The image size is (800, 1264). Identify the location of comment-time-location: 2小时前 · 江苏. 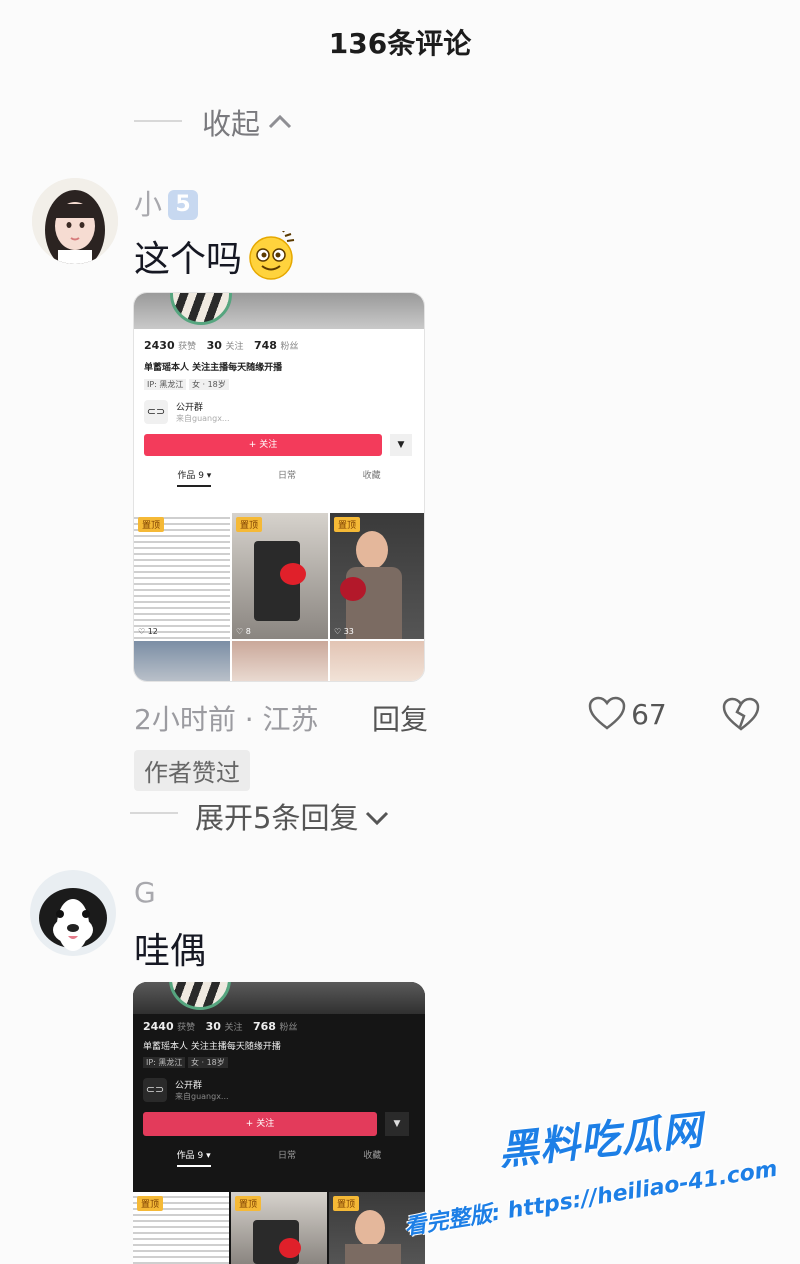
(226, 719).